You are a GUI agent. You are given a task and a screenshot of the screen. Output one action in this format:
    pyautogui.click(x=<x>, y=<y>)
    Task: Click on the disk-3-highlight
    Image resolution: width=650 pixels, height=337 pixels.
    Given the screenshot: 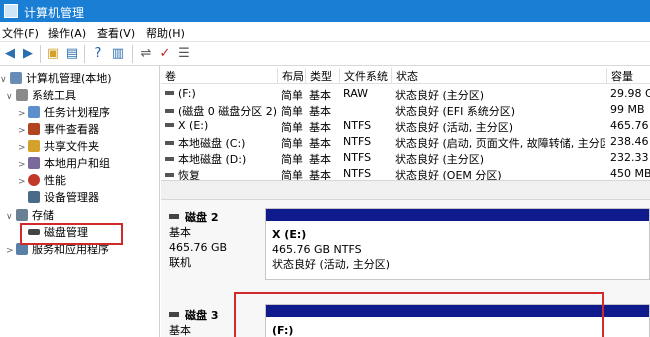 What is the action you would take?
    pyautogui.click(x=419, y=314)
    